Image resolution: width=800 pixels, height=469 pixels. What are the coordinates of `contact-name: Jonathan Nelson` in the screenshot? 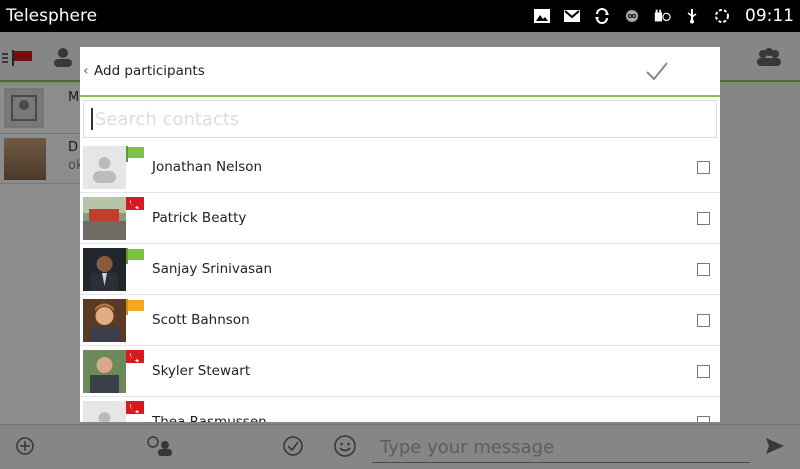 It's located at (207, 167).